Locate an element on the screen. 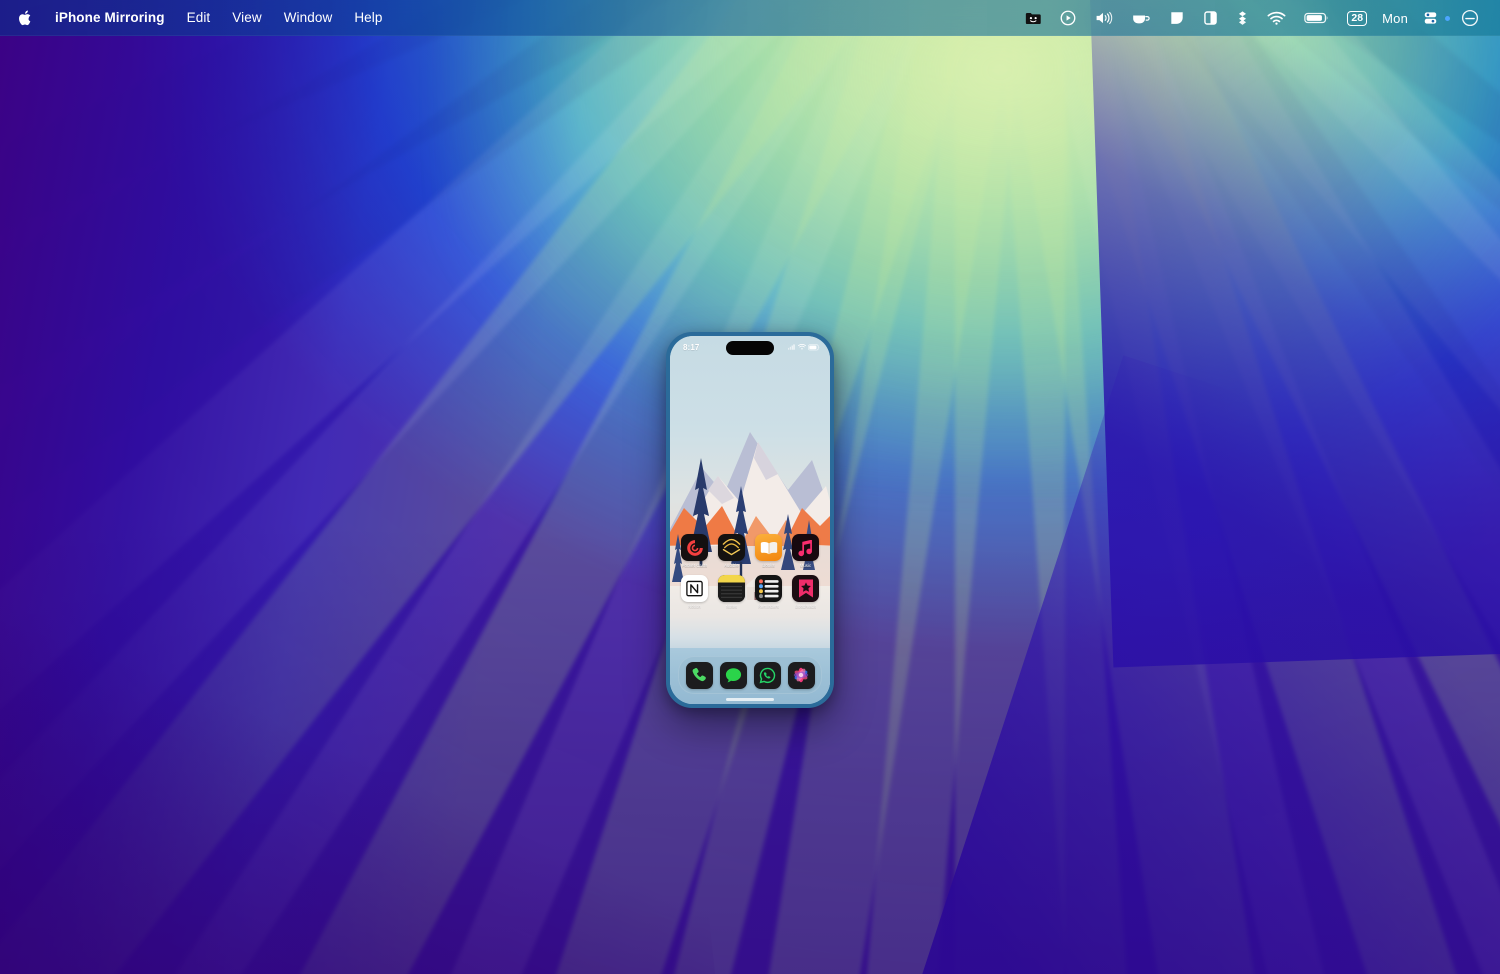 This screenshot has height=974, width=1500. app-label: Music is located at coordinates (805, 566).